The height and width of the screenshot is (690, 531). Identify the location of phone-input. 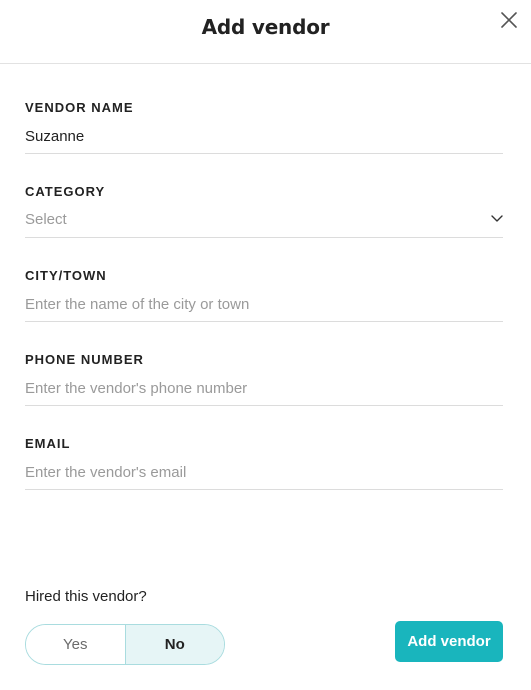
(264, 388).